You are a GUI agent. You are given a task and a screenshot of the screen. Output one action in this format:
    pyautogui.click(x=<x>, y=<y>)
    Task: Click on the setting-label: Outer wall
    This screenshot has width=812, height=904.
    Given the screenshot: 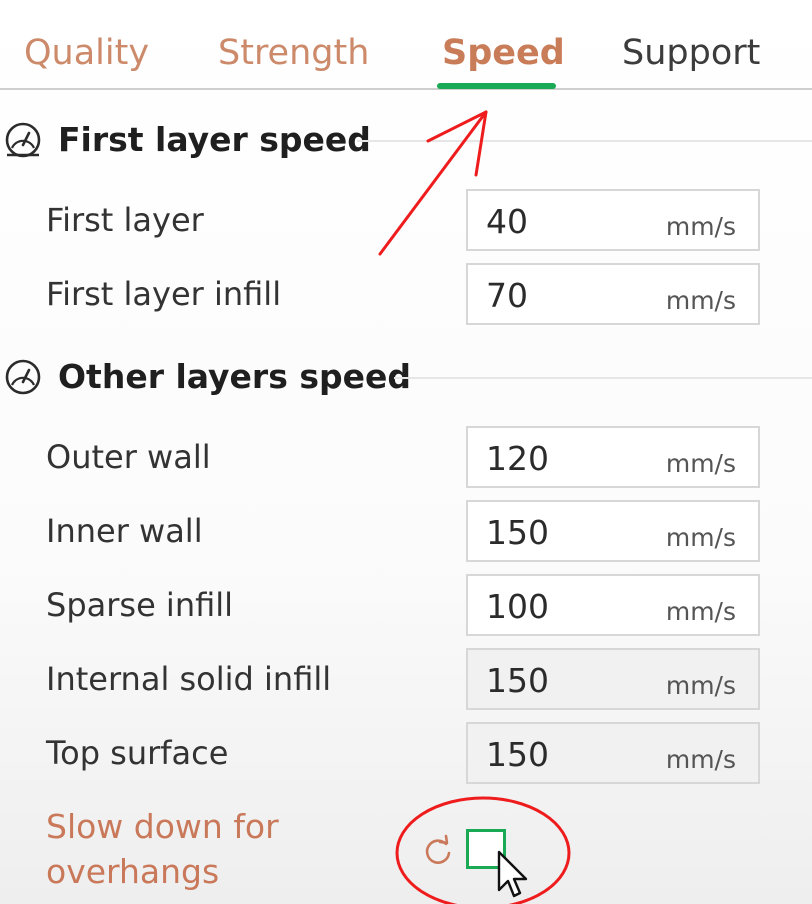 What is the action you would take?
    pyautogui.click(x=128, y=457)
    